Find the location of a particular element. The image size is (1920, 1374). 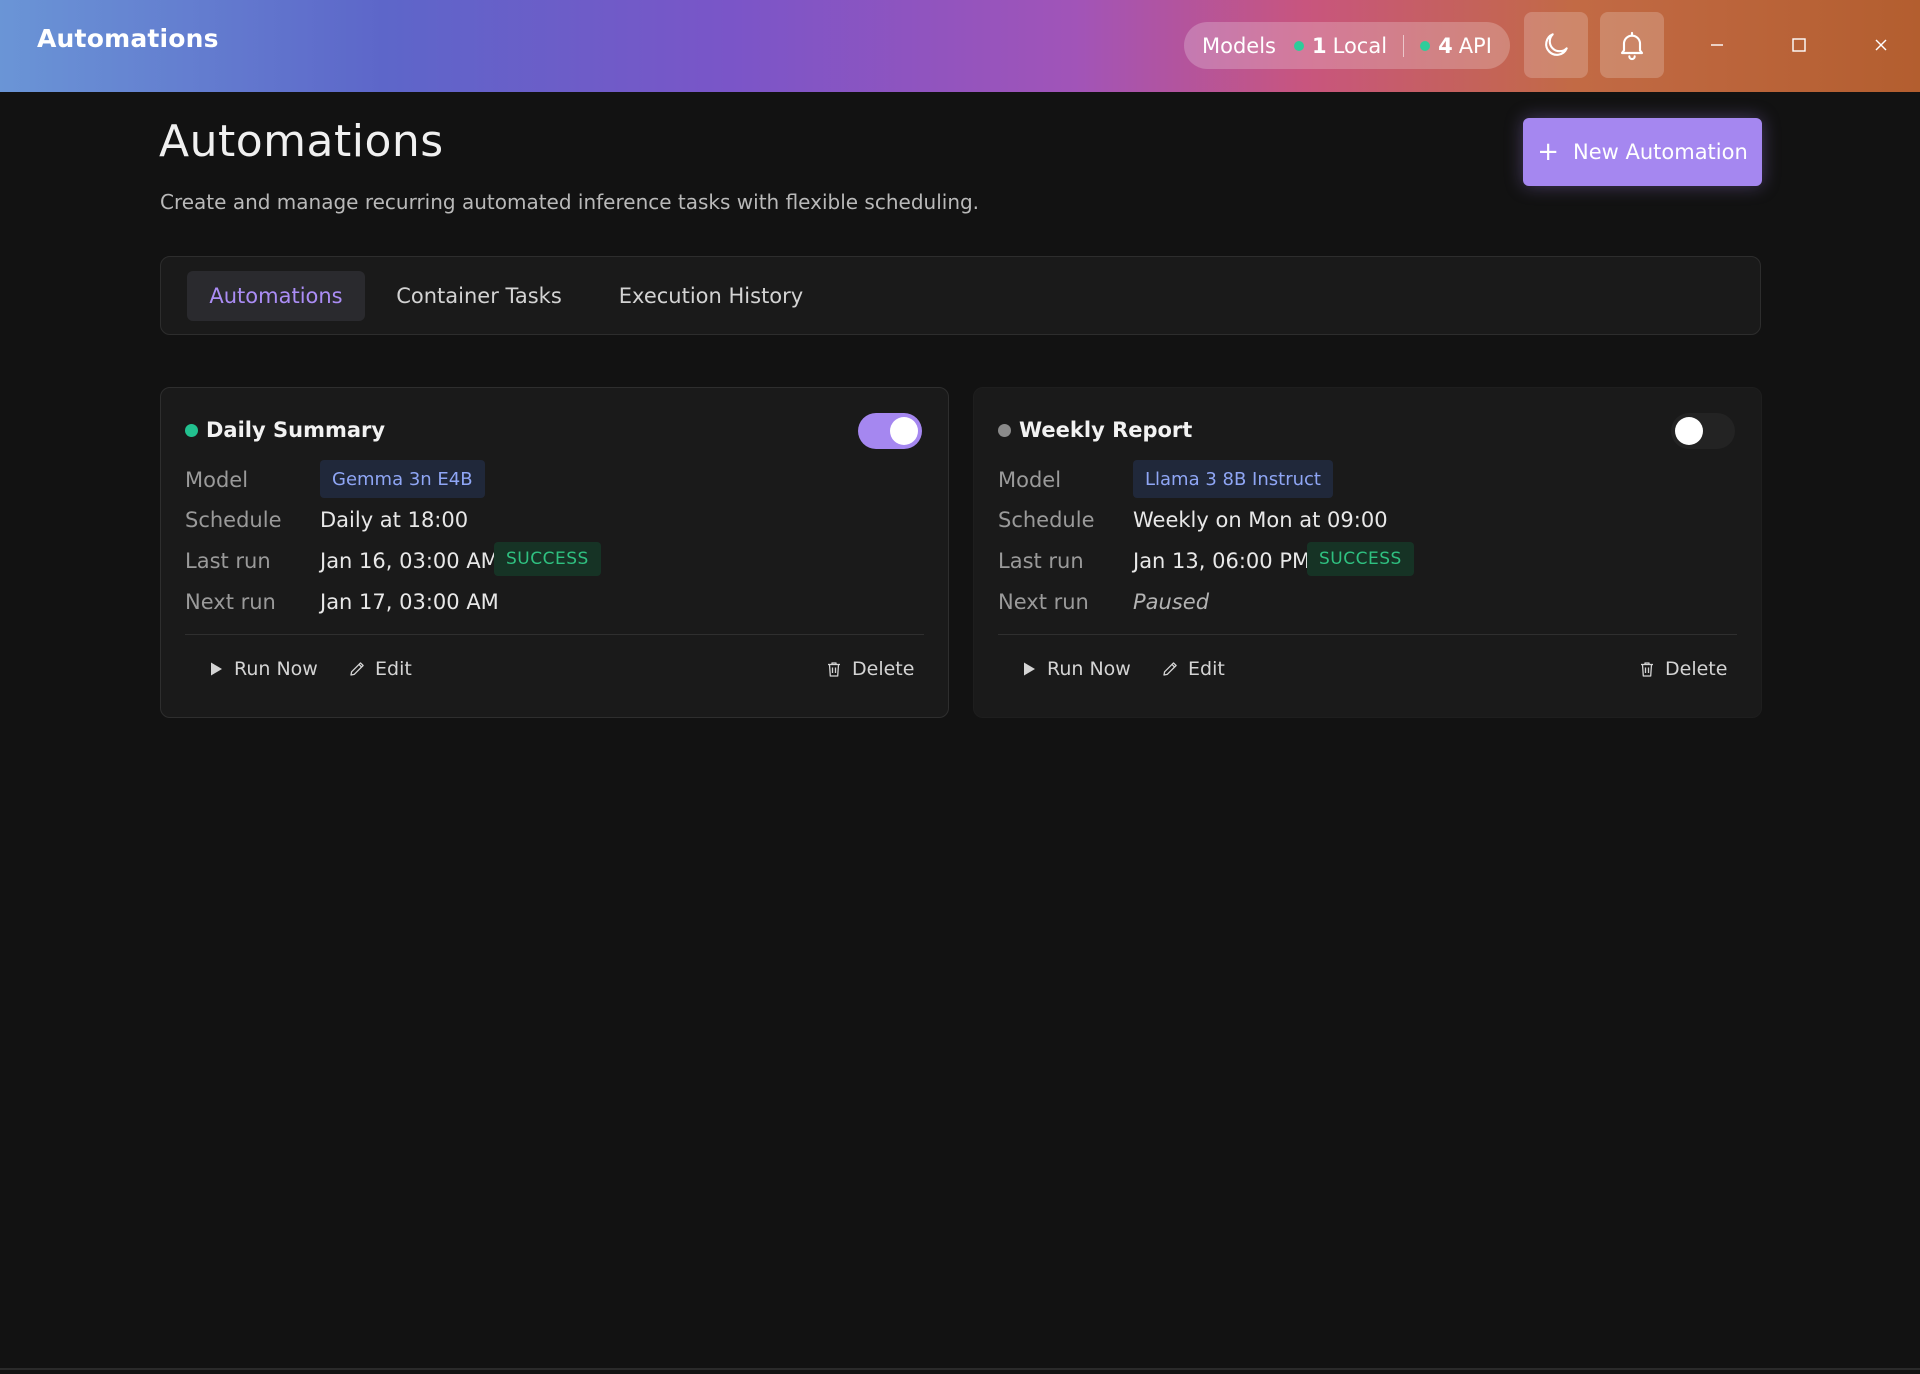

last-run-value: Jan 13, 06:00 PM is located at coordinates (1222, 561).